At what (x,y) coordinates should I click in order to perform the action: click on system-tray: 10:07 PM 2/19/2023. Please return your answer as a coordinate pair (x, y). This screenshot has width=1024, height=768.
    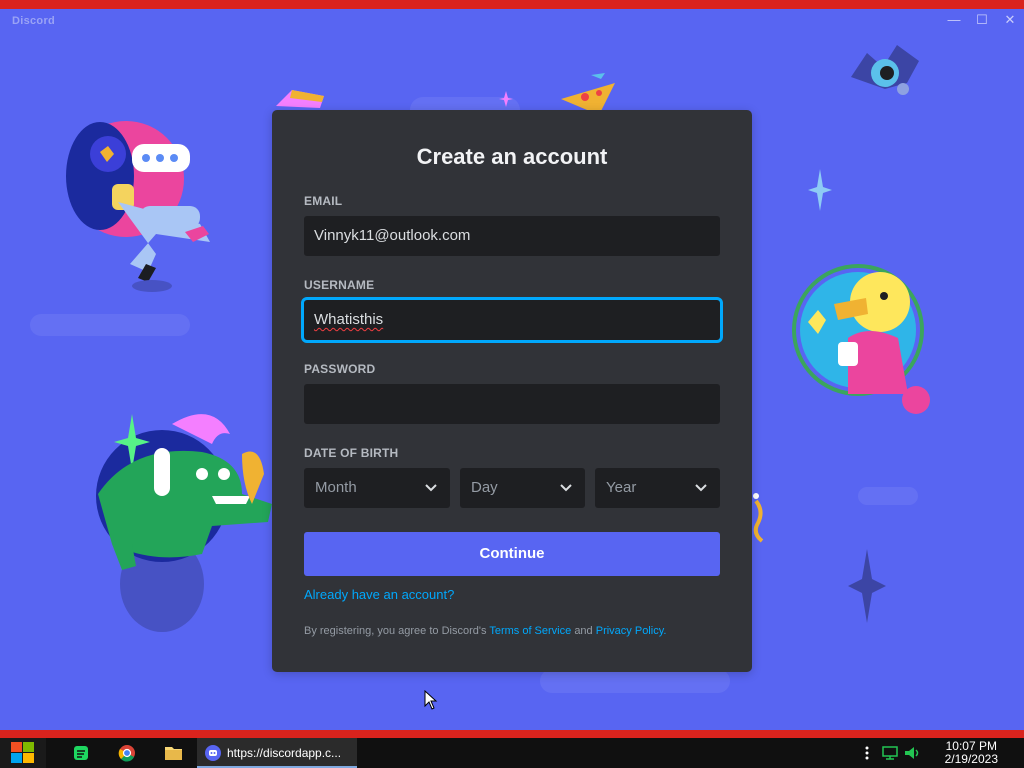
    Looking at the image, I should click on (944, 753).